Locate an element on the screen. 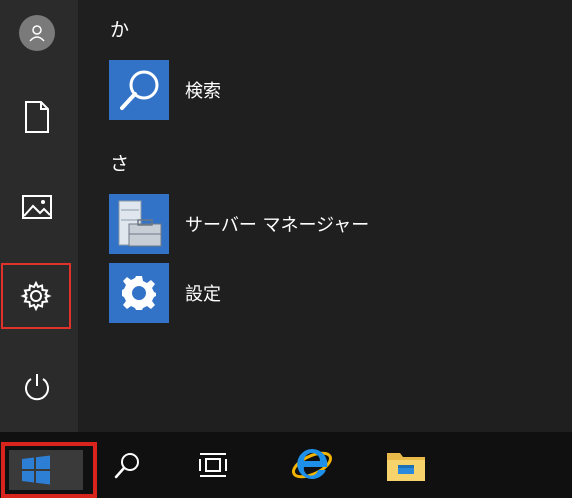 This screenshot has height=498, width=572. settings-icon is located at coordinates (36, 296).